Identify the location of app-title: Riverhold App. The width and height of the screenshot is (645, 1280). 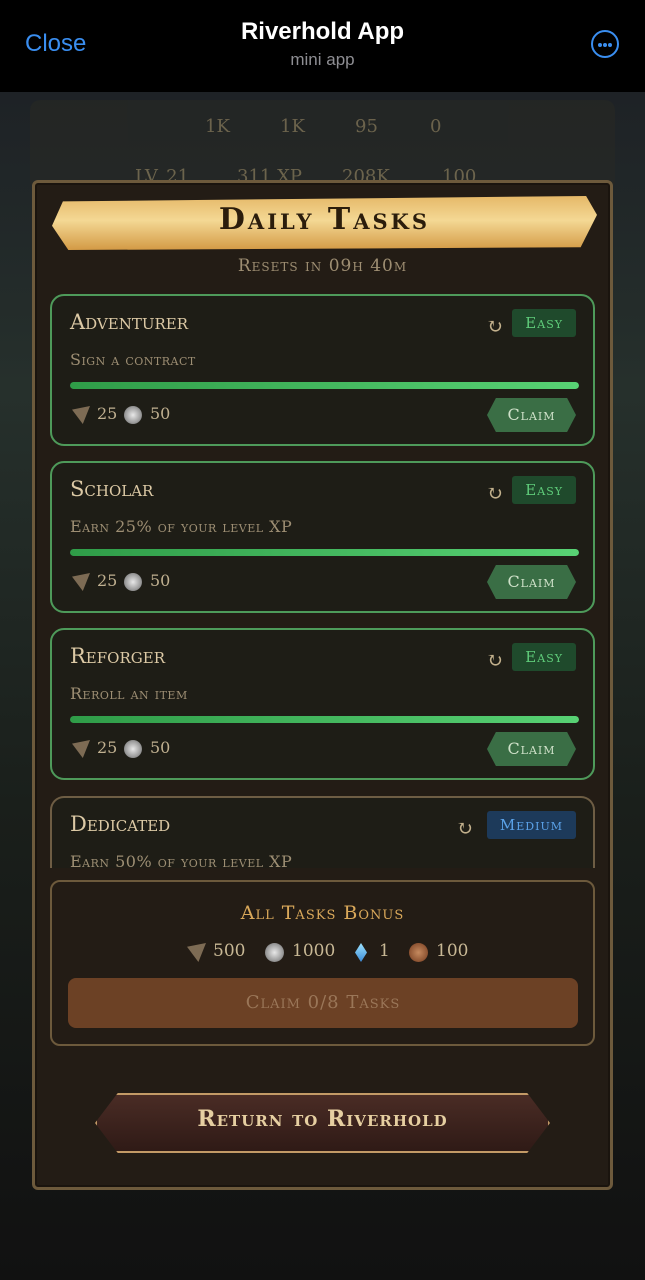
(322, 31).